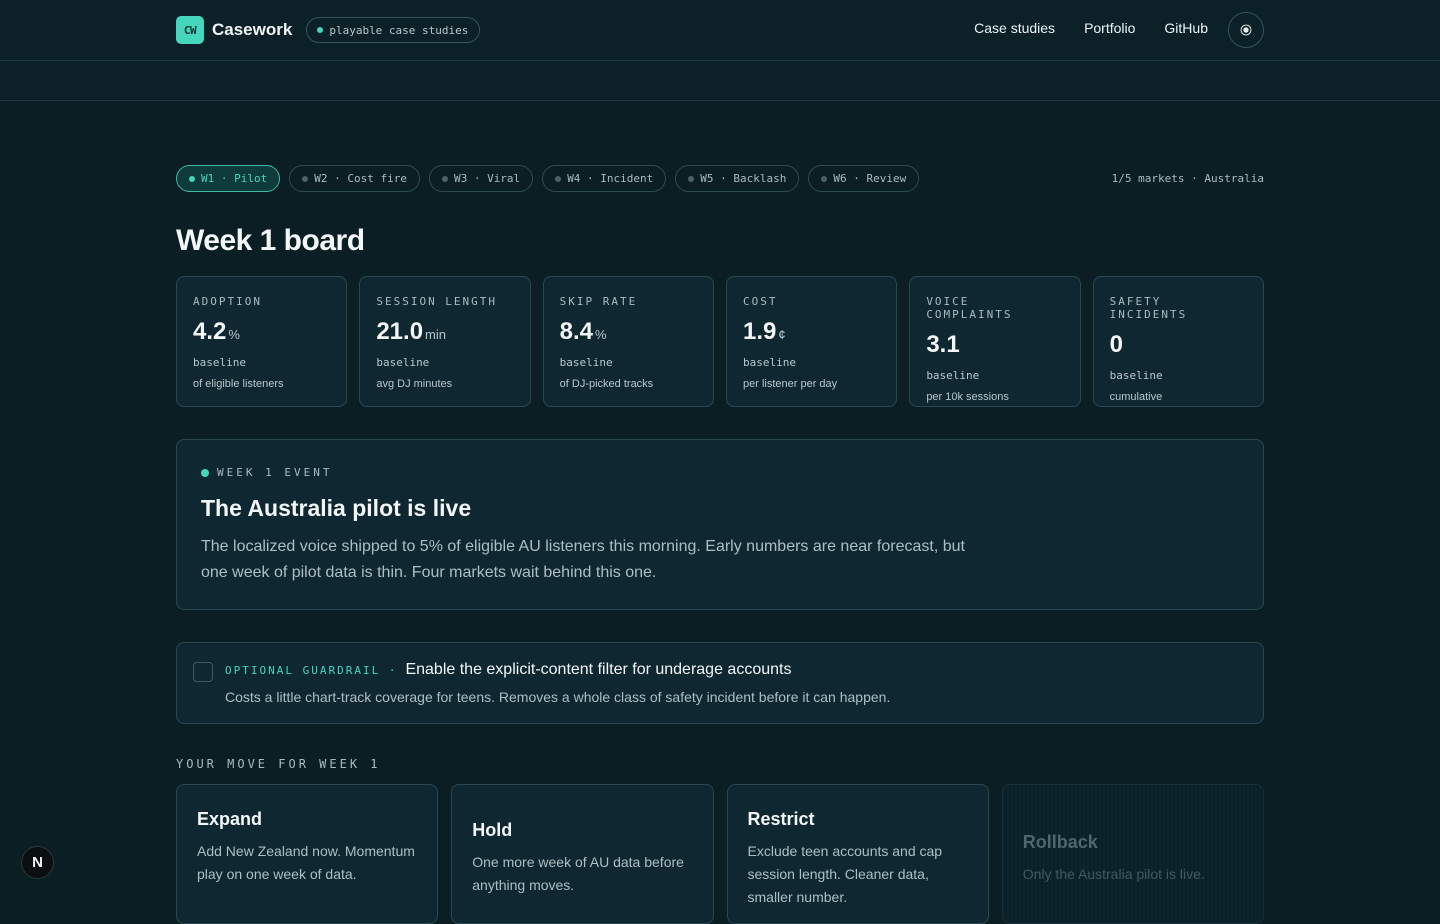  Describe the element at coordinates (320, 30) in the screenshot. I see `status-dot-icon` at that location.